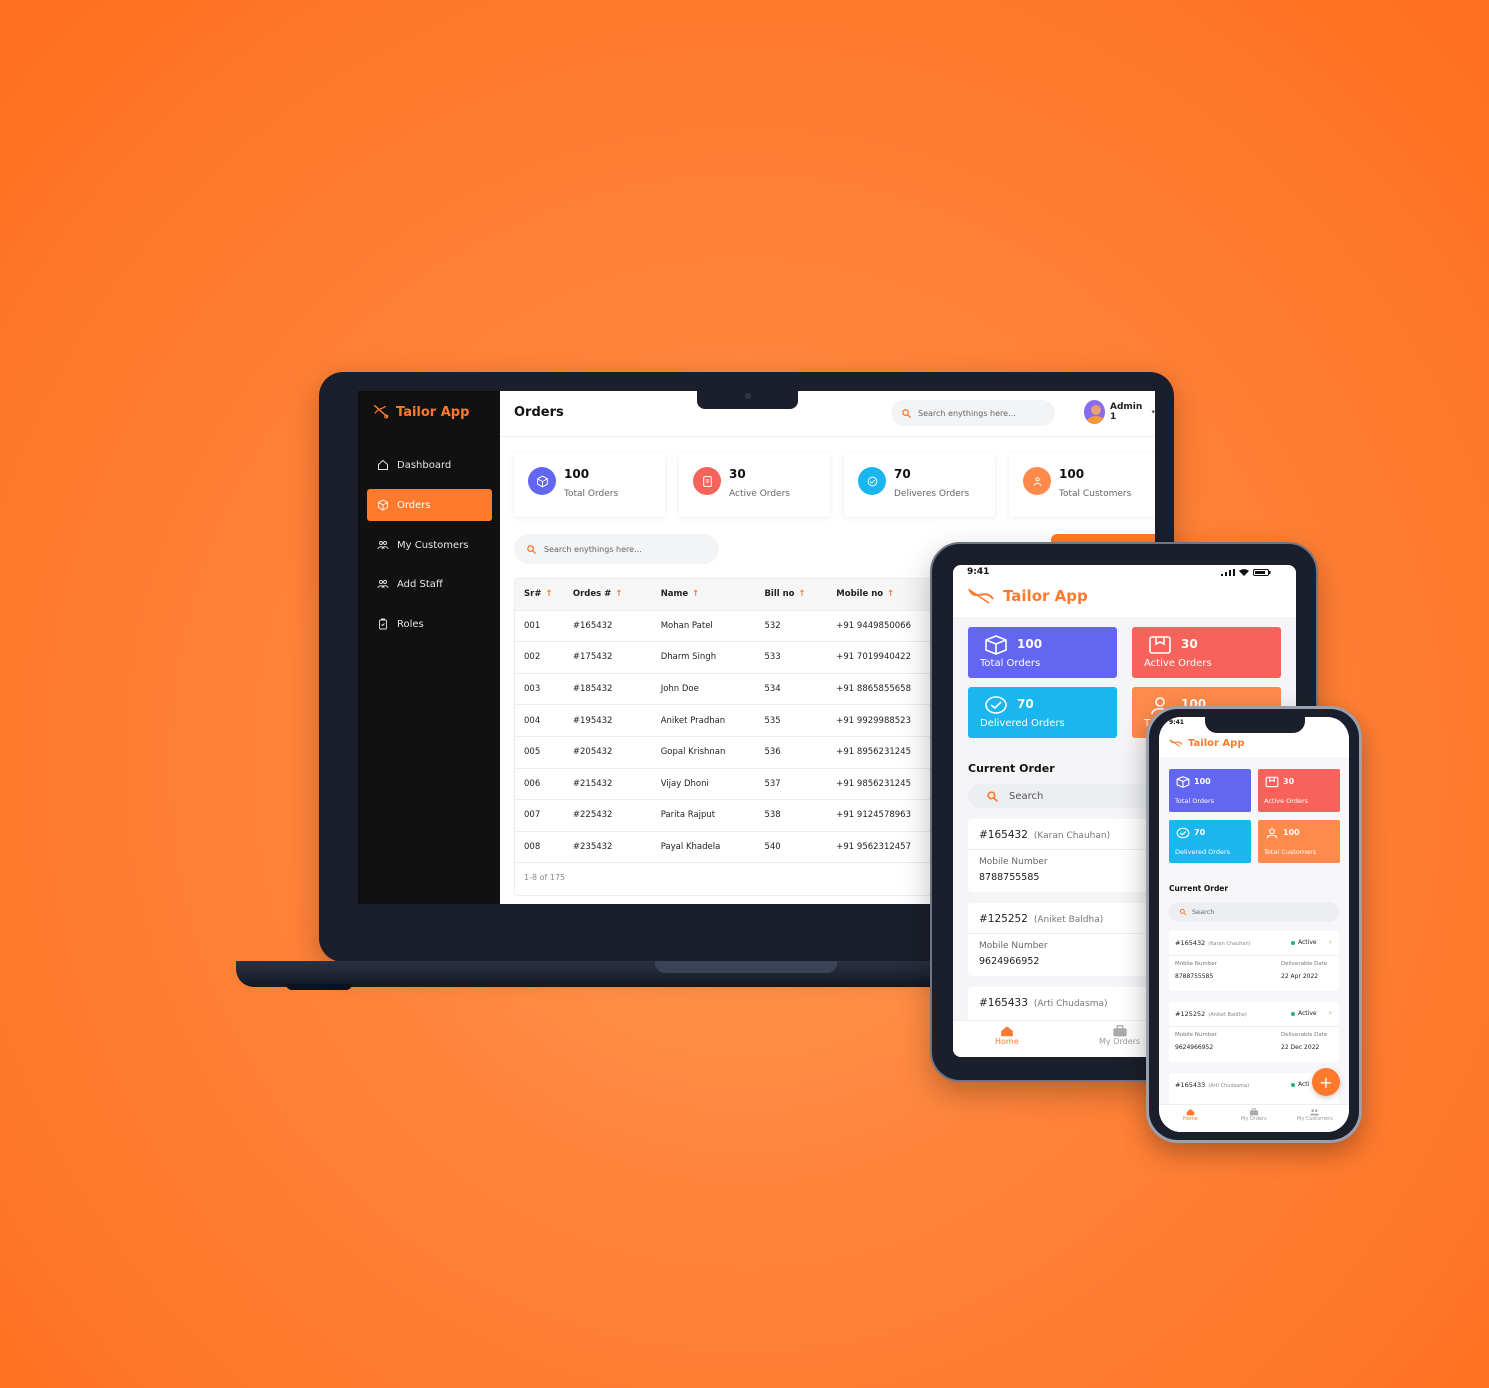  What do you see at coordinates (729, 690) in the screenshot?
I see `table-row: 003 #185432 John Doe 534 +91 8865855658` at bounding box center [729, 690].